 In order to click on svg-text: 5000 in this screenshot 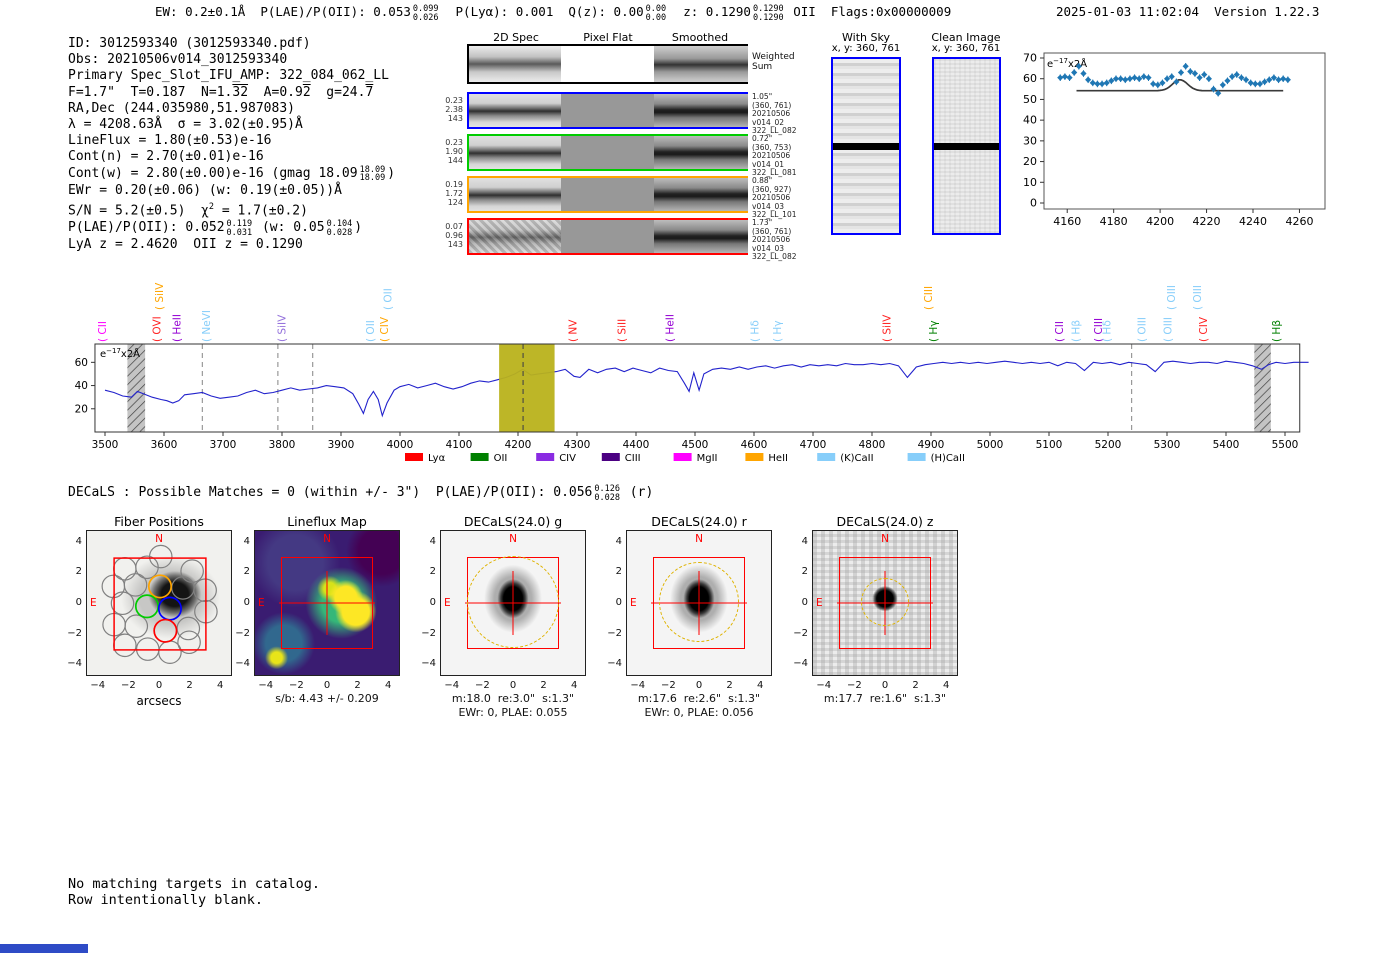, I will do `click(990, 445)`.